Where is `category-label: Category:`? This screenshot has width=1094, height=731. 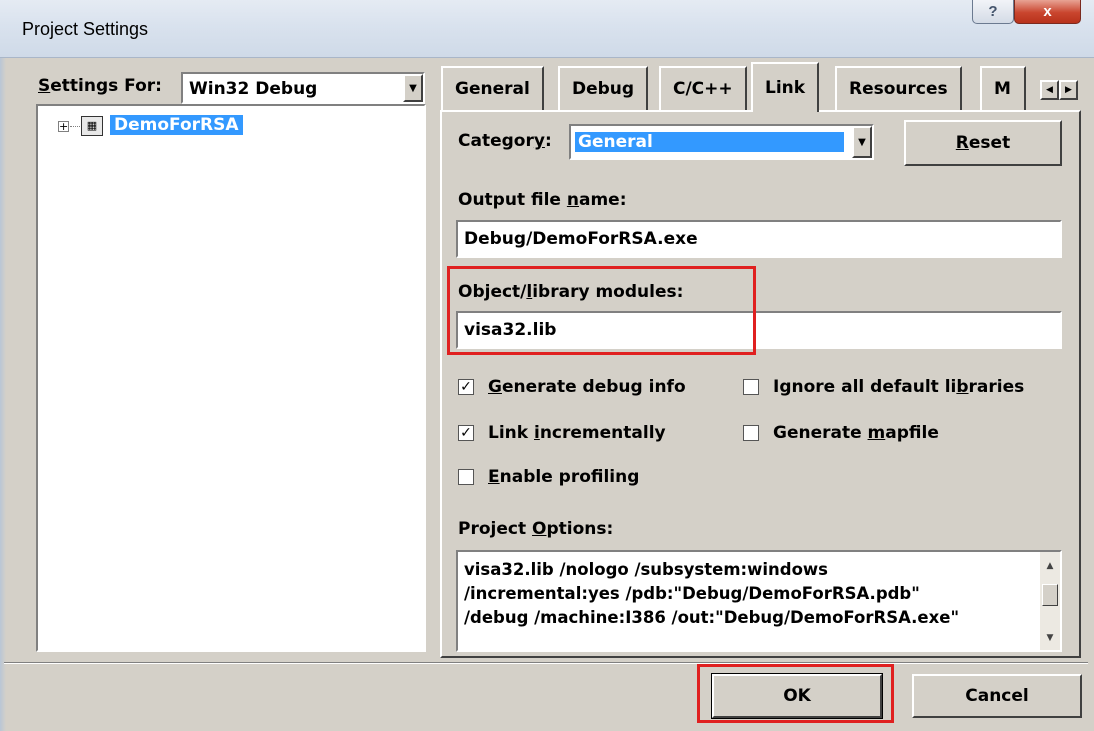 category-label: Category: is located at coordinates (505, 141).